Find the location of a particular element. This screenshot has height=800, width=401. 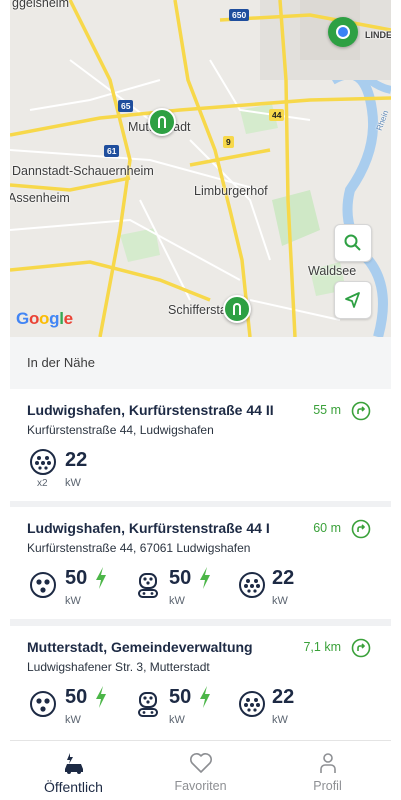

google-logo: Google is located at coordinates (44, 318).